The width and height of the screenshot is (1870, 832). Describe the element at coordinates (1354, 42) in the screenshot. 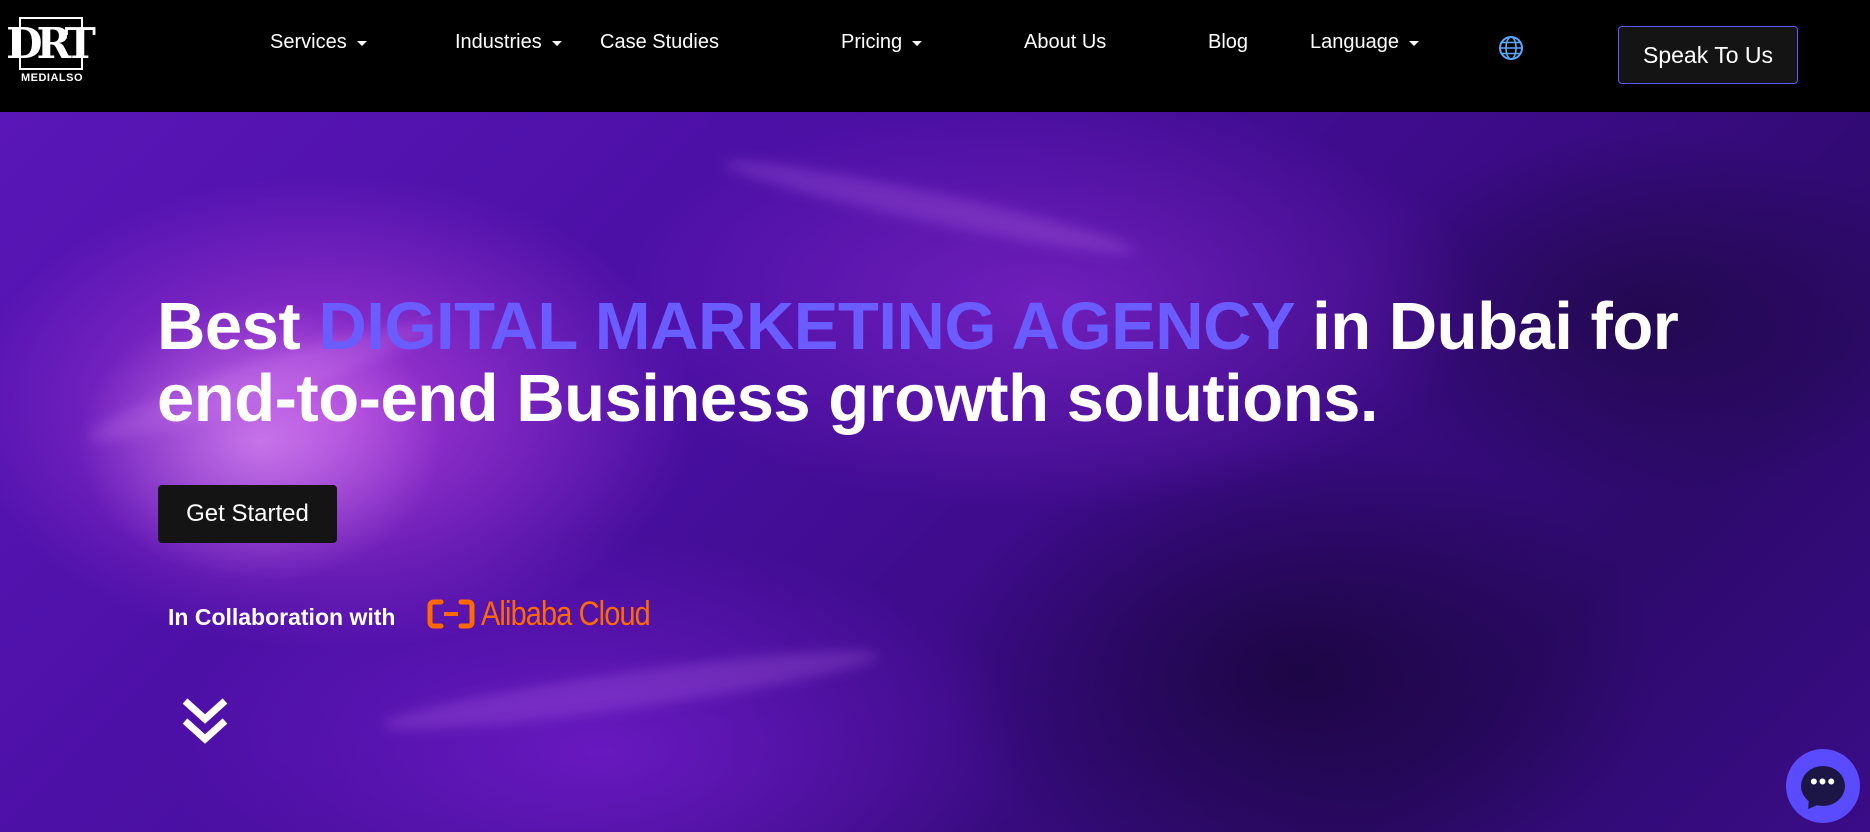

I see `nav-item-label: Language` at that location.